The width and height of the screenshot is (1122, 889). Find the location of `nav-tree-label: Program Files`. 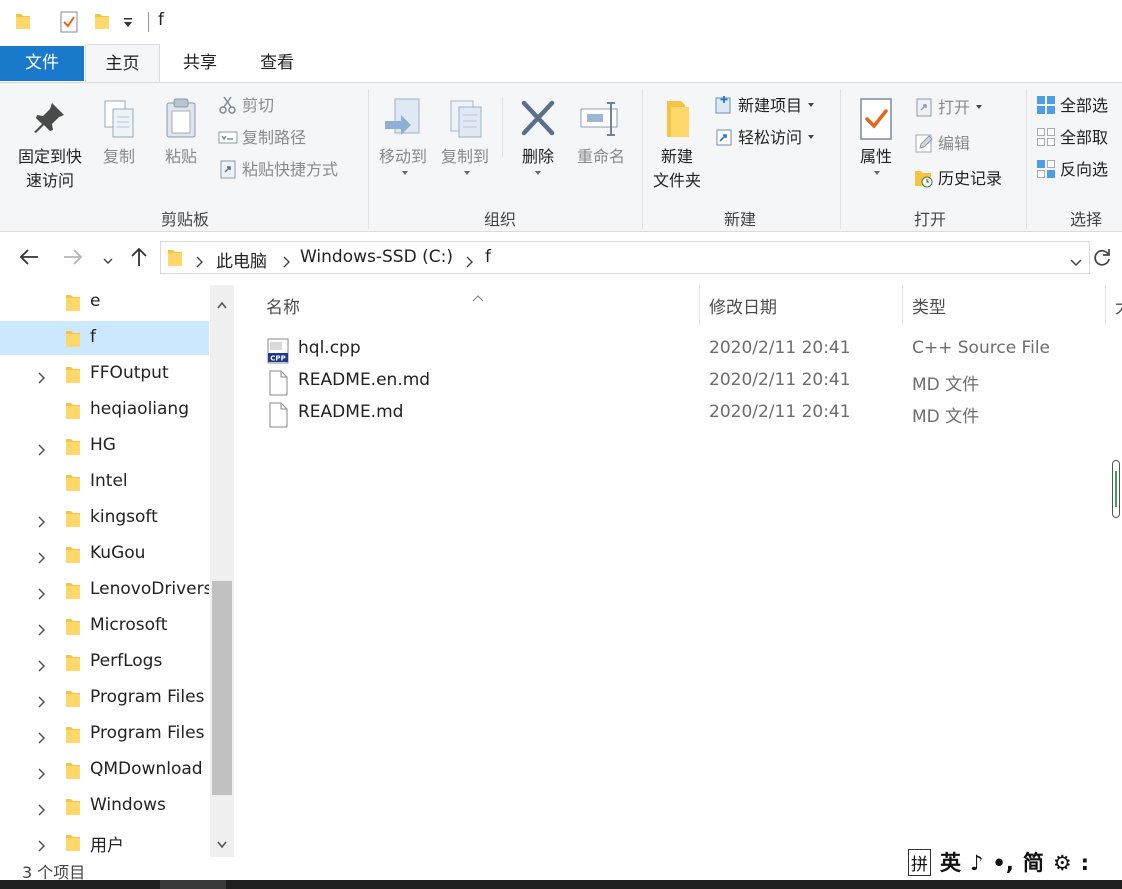

nav-tree-label: Program Files is located at coordinates (147, 733).